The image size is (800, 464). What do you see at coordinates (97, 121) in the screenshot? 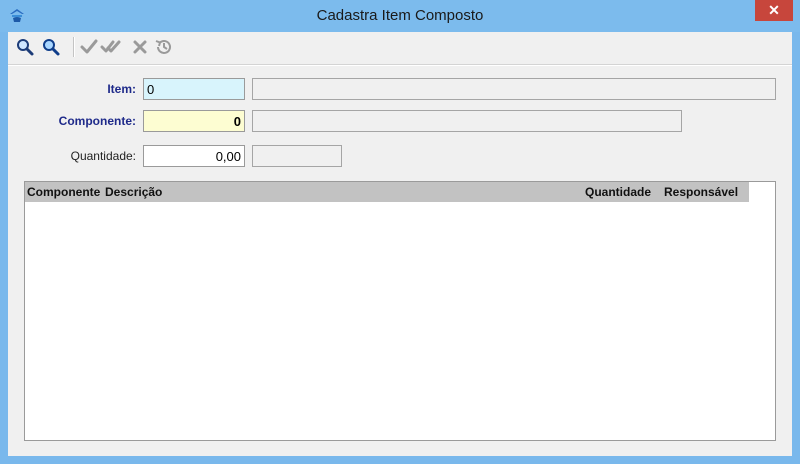
I see `componente-label: Componente:` at bounding box center [97, 121].